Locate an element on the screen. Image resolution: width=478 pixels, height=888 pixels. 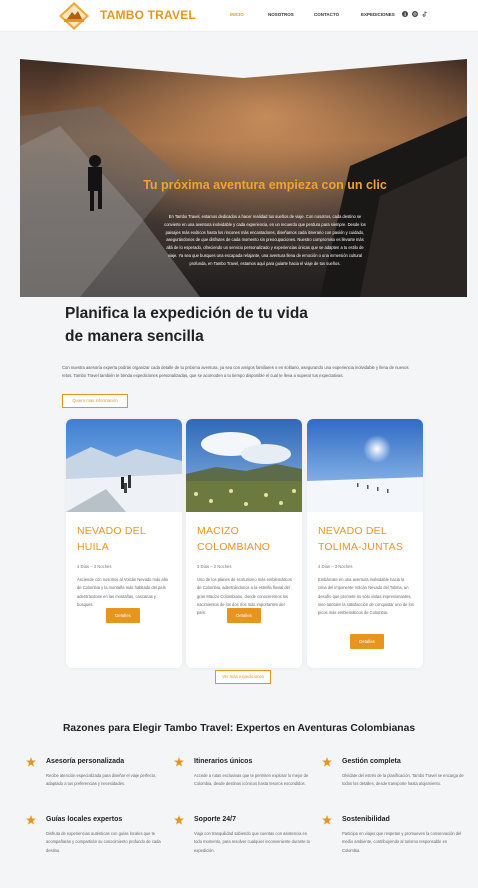
card-image-huila is located at coordinates (124, 465).